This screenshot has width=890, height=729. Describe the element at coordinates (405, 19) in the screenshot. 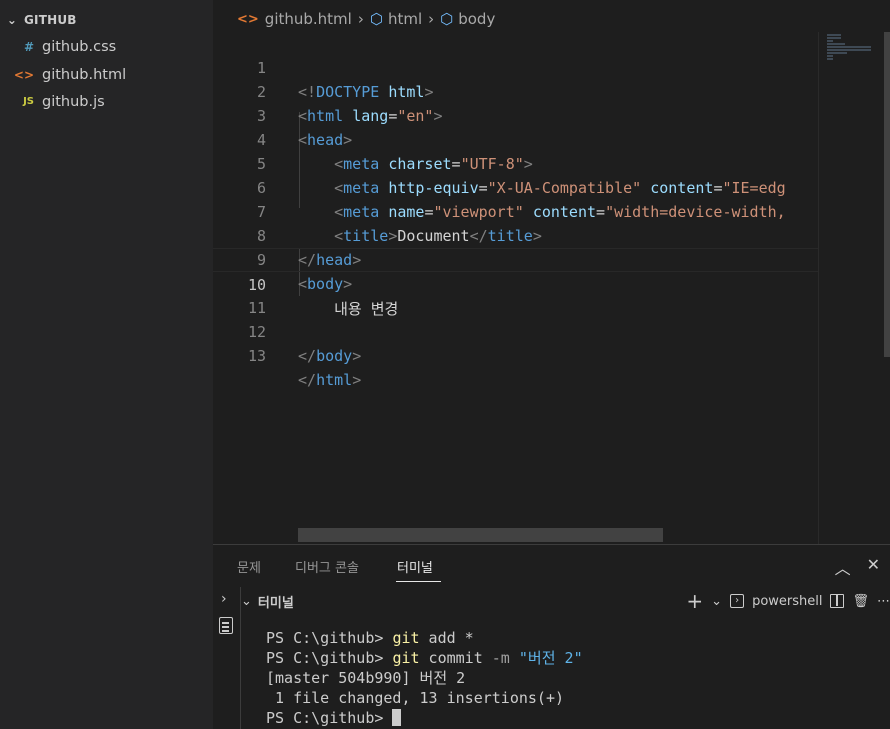

I see `breadcrumb-item-html: html` at that location.